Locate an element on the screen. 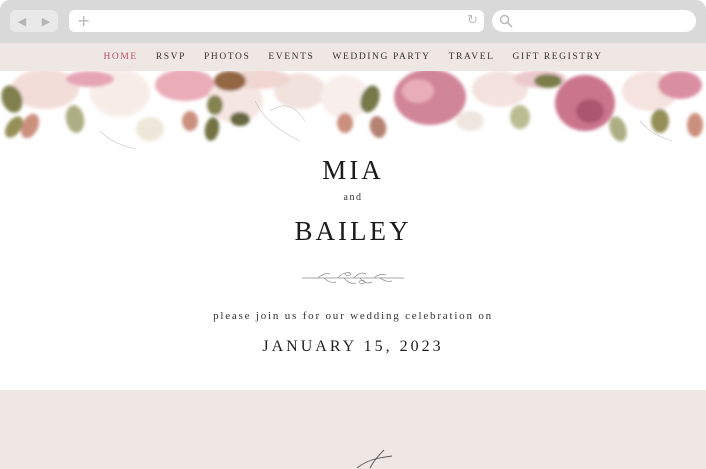 The width and height of the screenshot is (706, 469). search-input is located at coordinates (594, 21).